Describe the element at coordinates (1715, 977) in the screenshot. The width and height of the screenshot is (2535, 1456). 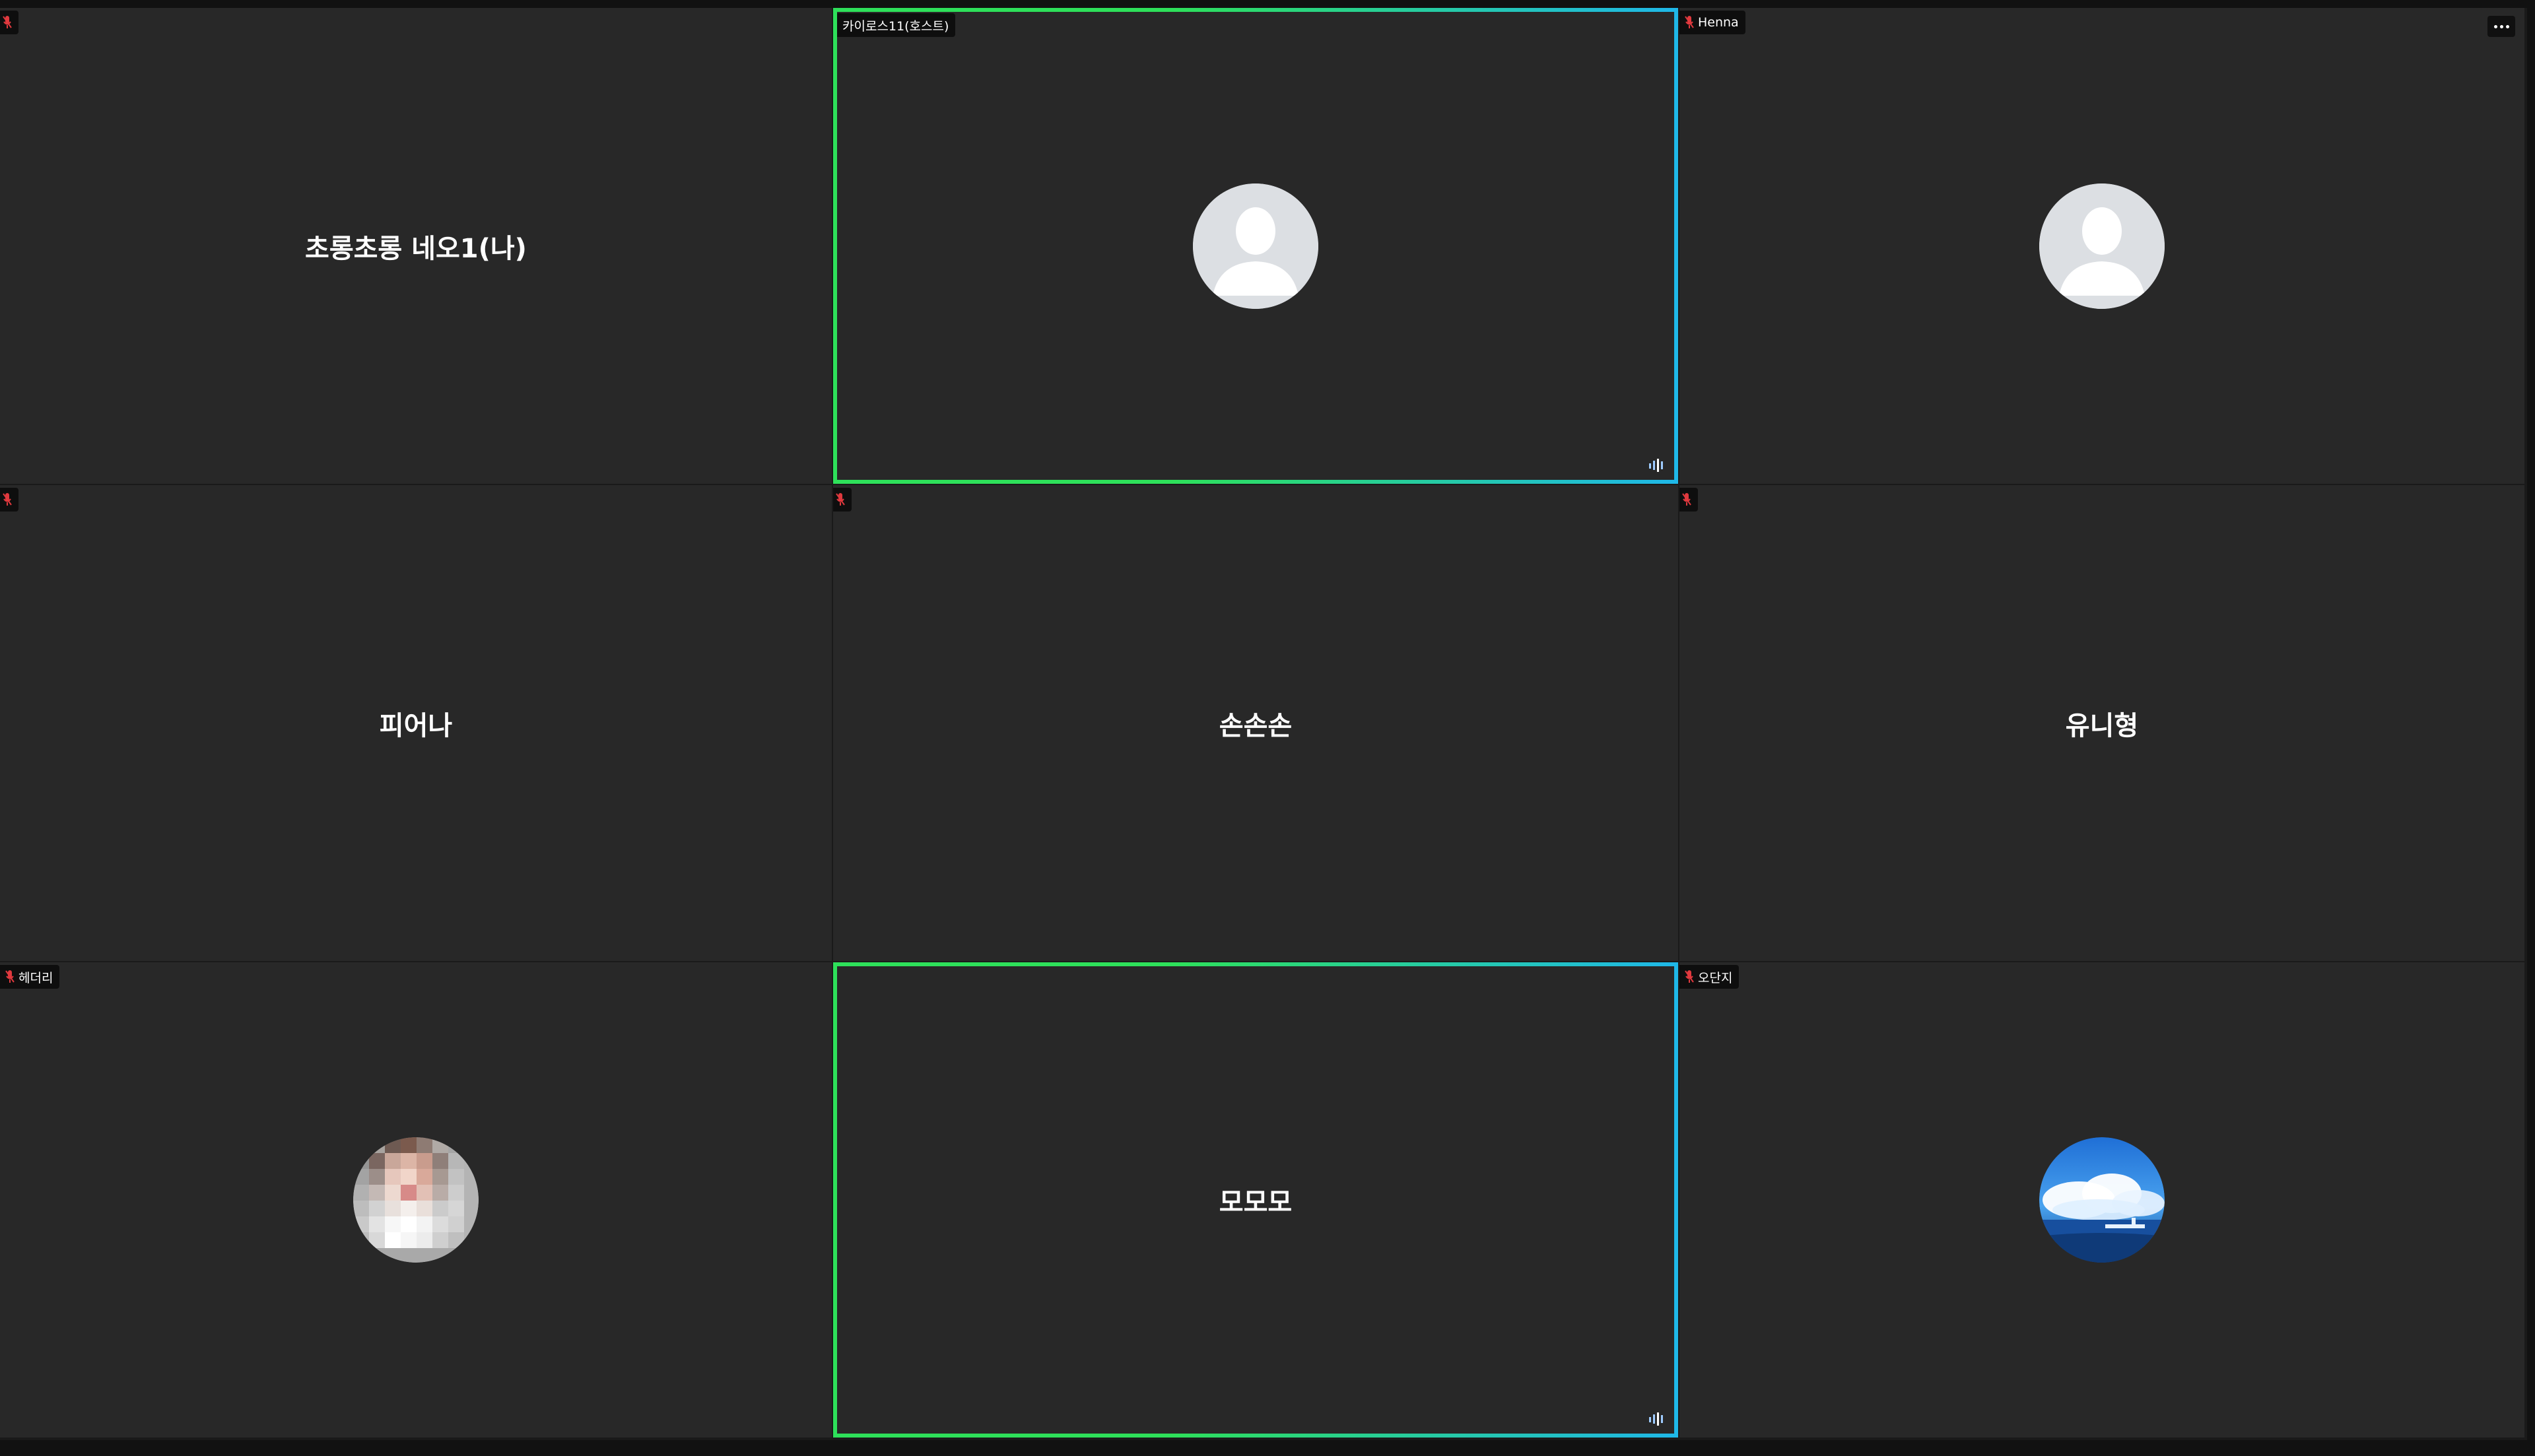
I see `participant-name-tag-text: 오단지` at that location.